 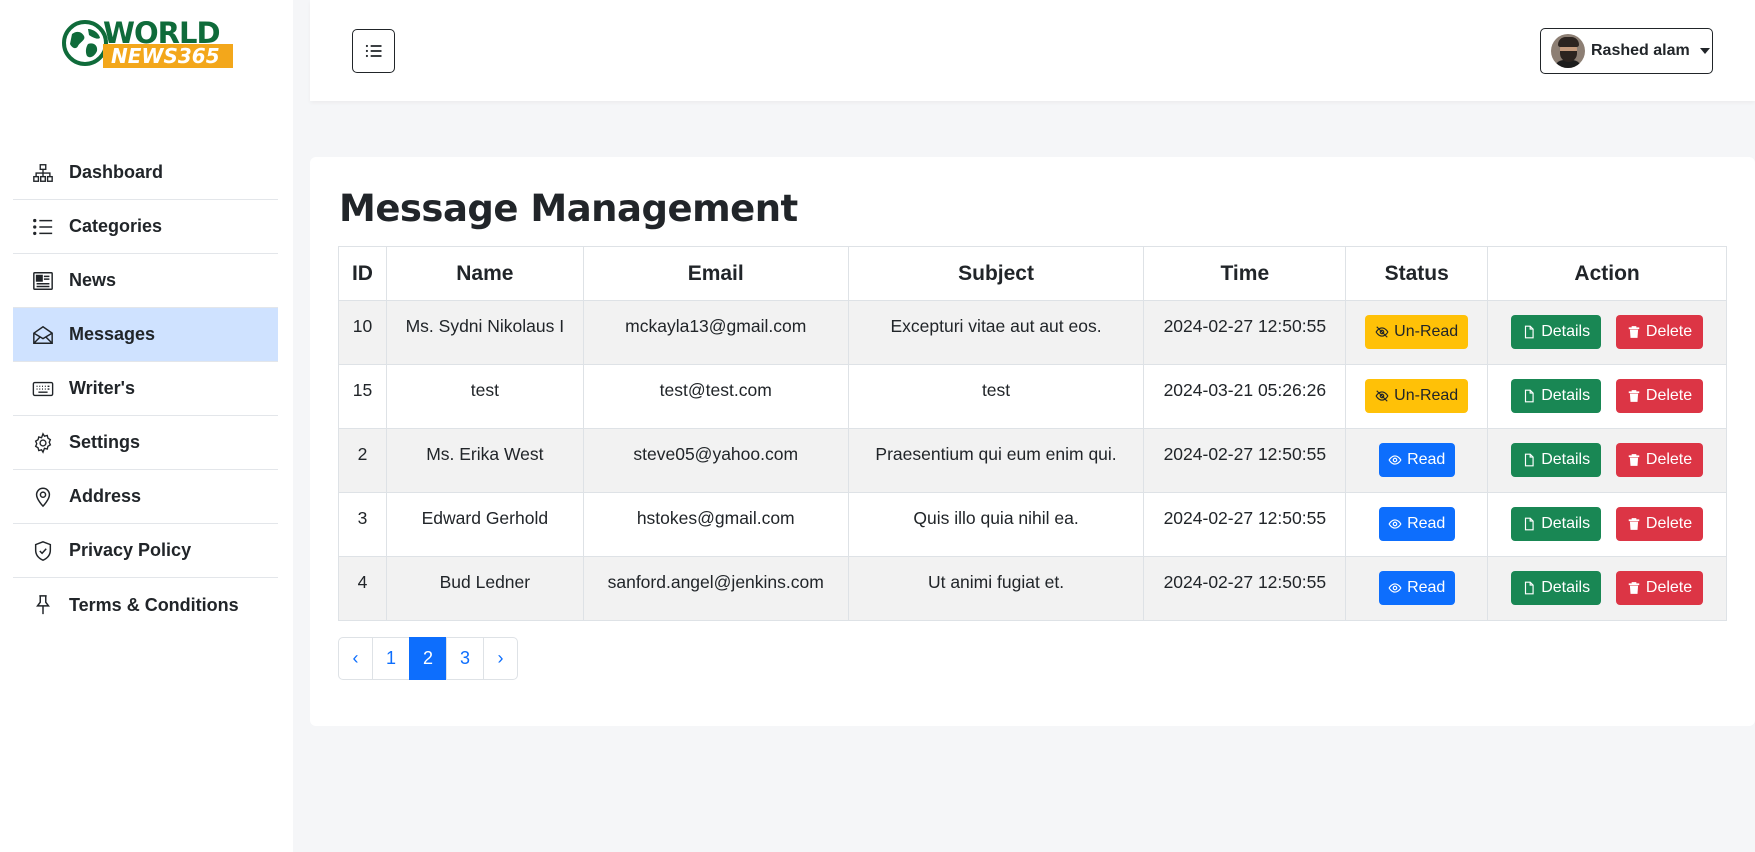 What do you see at coordinates (145, 389) in the screenshot?
I see `sidebar-item-writers: Writer's` at bounding box center [145, 389].